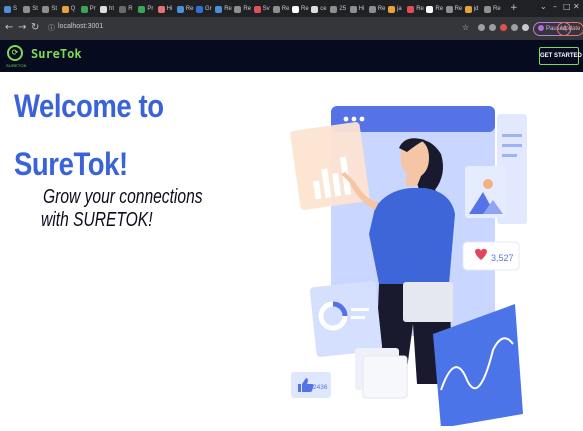 This screenshot has height=431, width=583. I want to click on browser-tab: Sv, so click(263, 9).